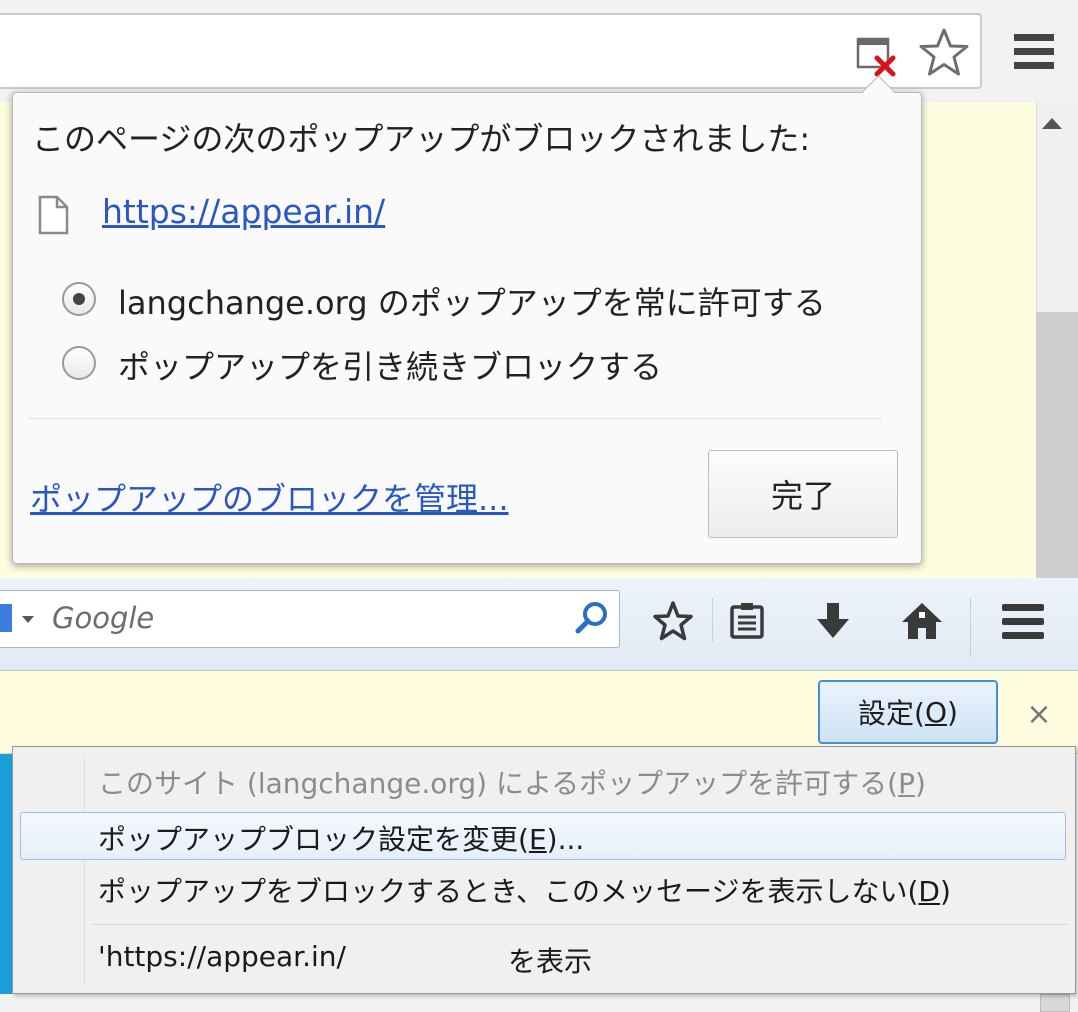 This screenshot has width=1078, height=1012. I want to click on accesskey: D, so click(929, 891).